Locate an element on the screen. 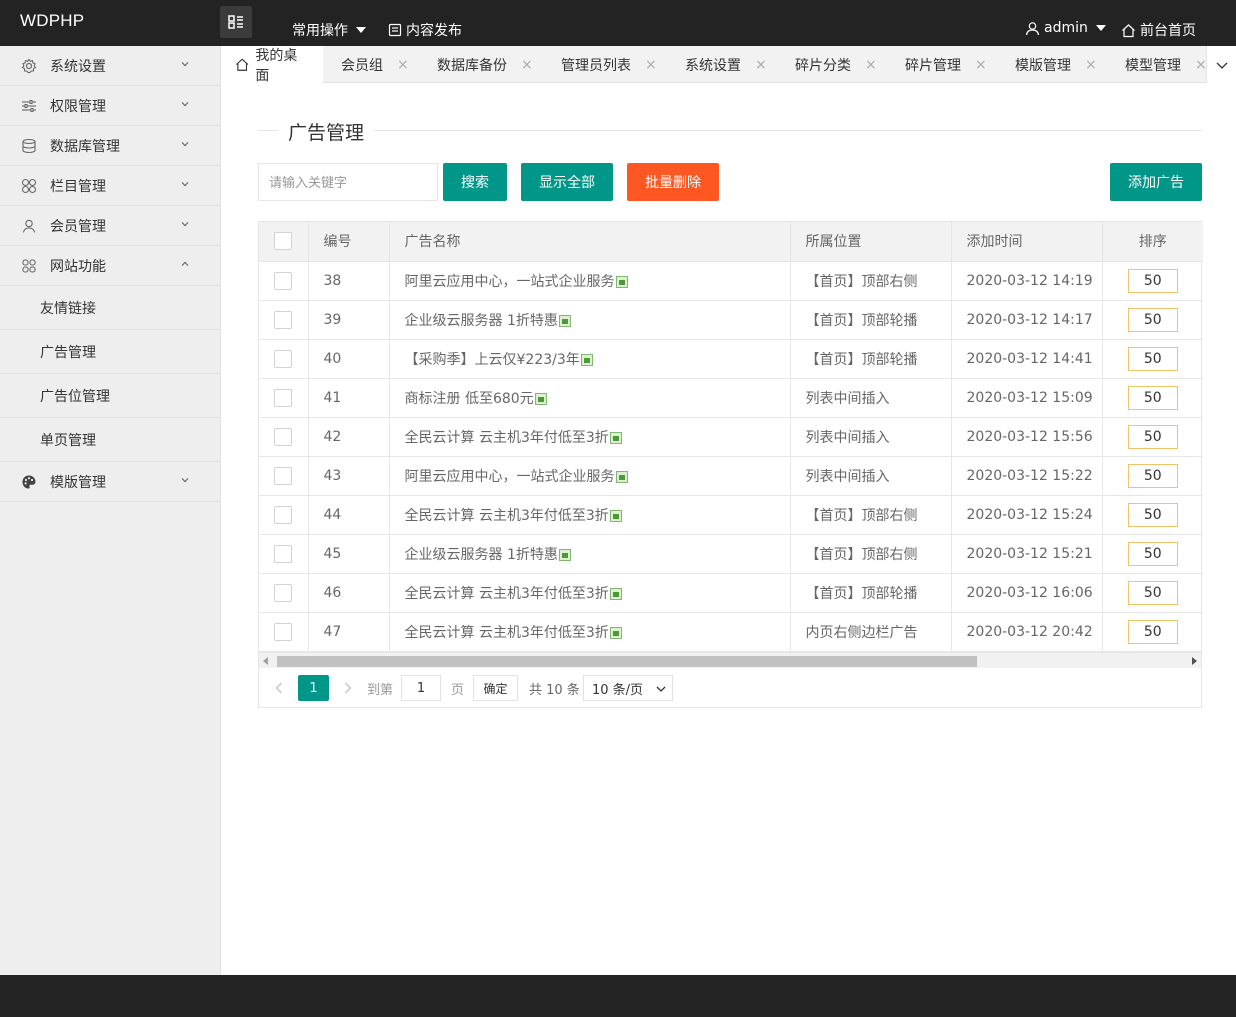  scrollbar-thumb is located at coordinates (627, 661).